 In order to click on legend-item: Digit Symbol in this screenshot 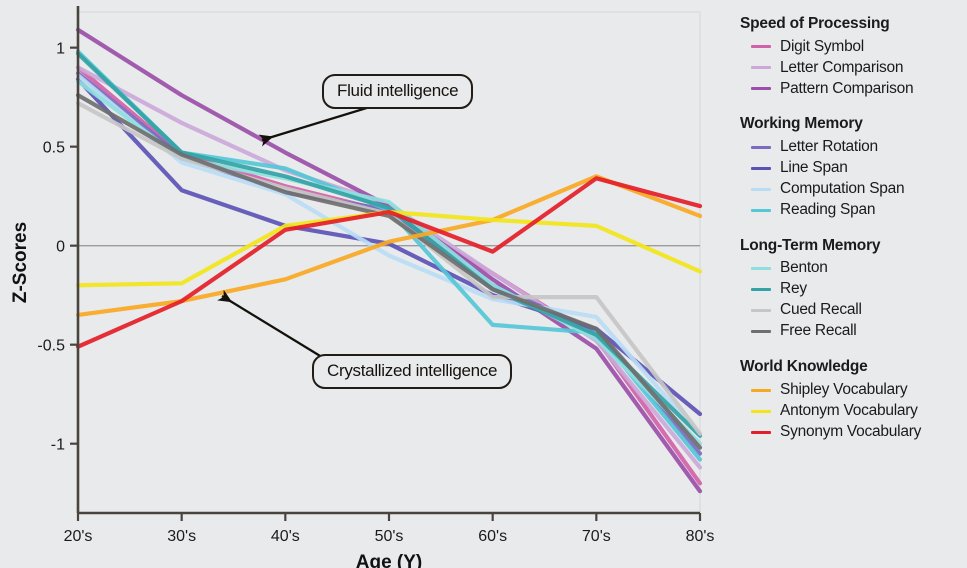, I will do `click(853, 46)`.